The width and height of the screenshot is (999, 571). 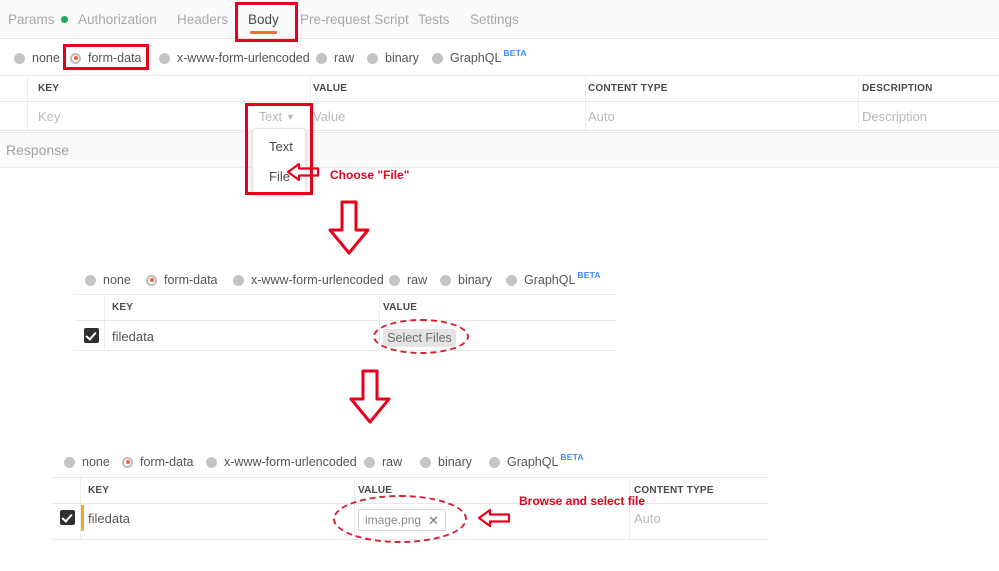 I want to click on body-type-graphql-middle: GraphQL BETA, so click(x=553, y=280).